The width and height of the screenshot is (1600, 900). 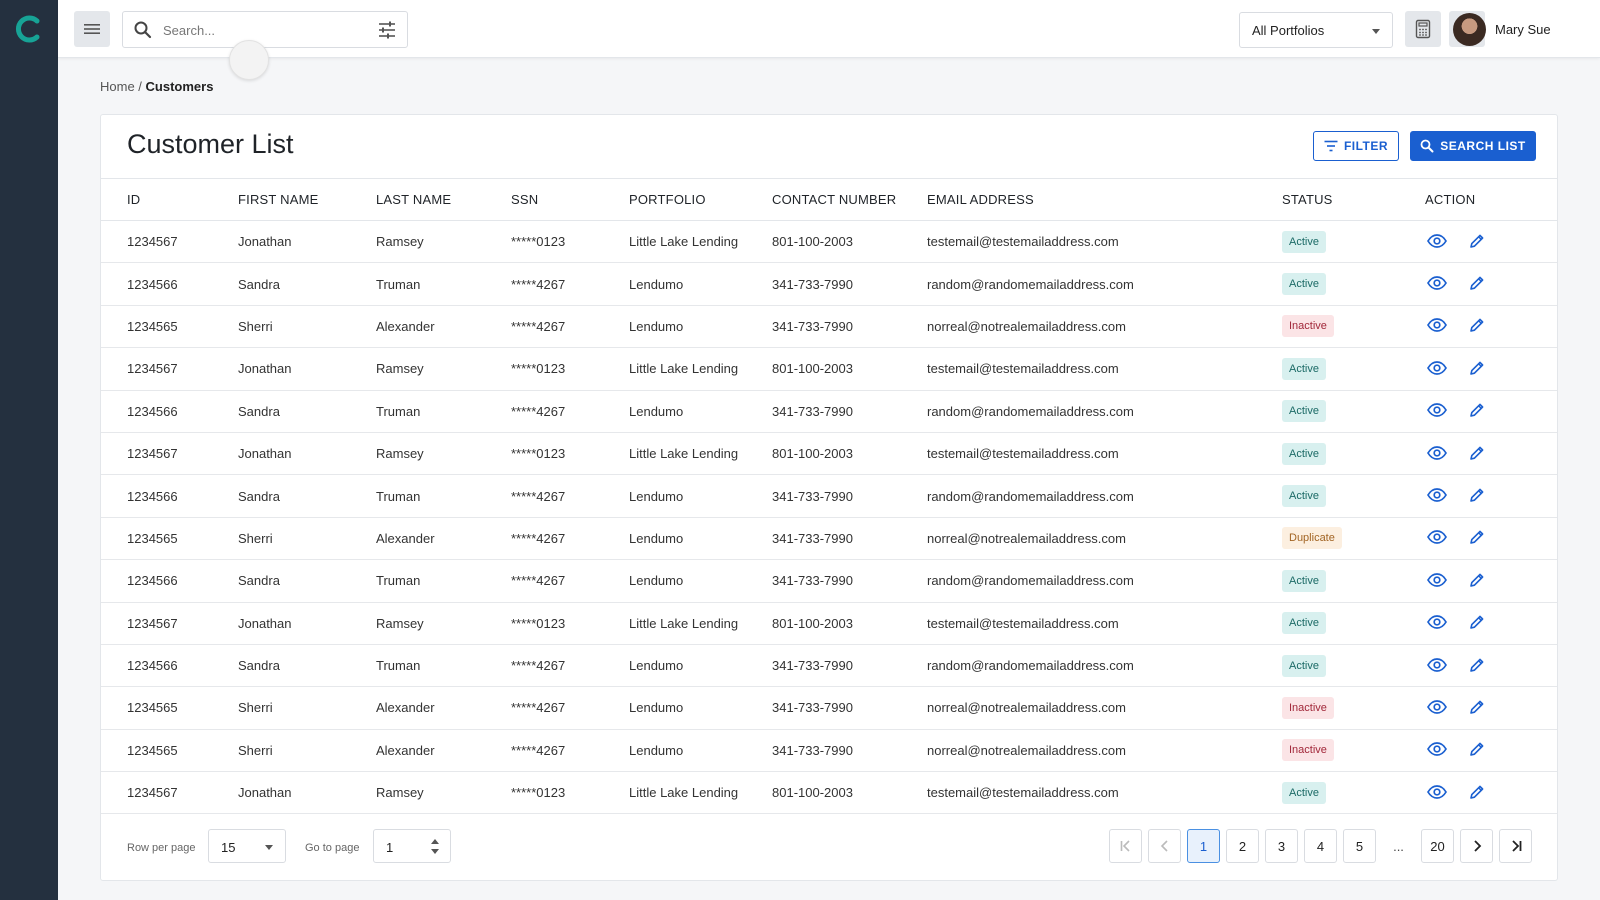 I want to click on search-list-button: SEARCH LIST, so click(x=1473, y=146).